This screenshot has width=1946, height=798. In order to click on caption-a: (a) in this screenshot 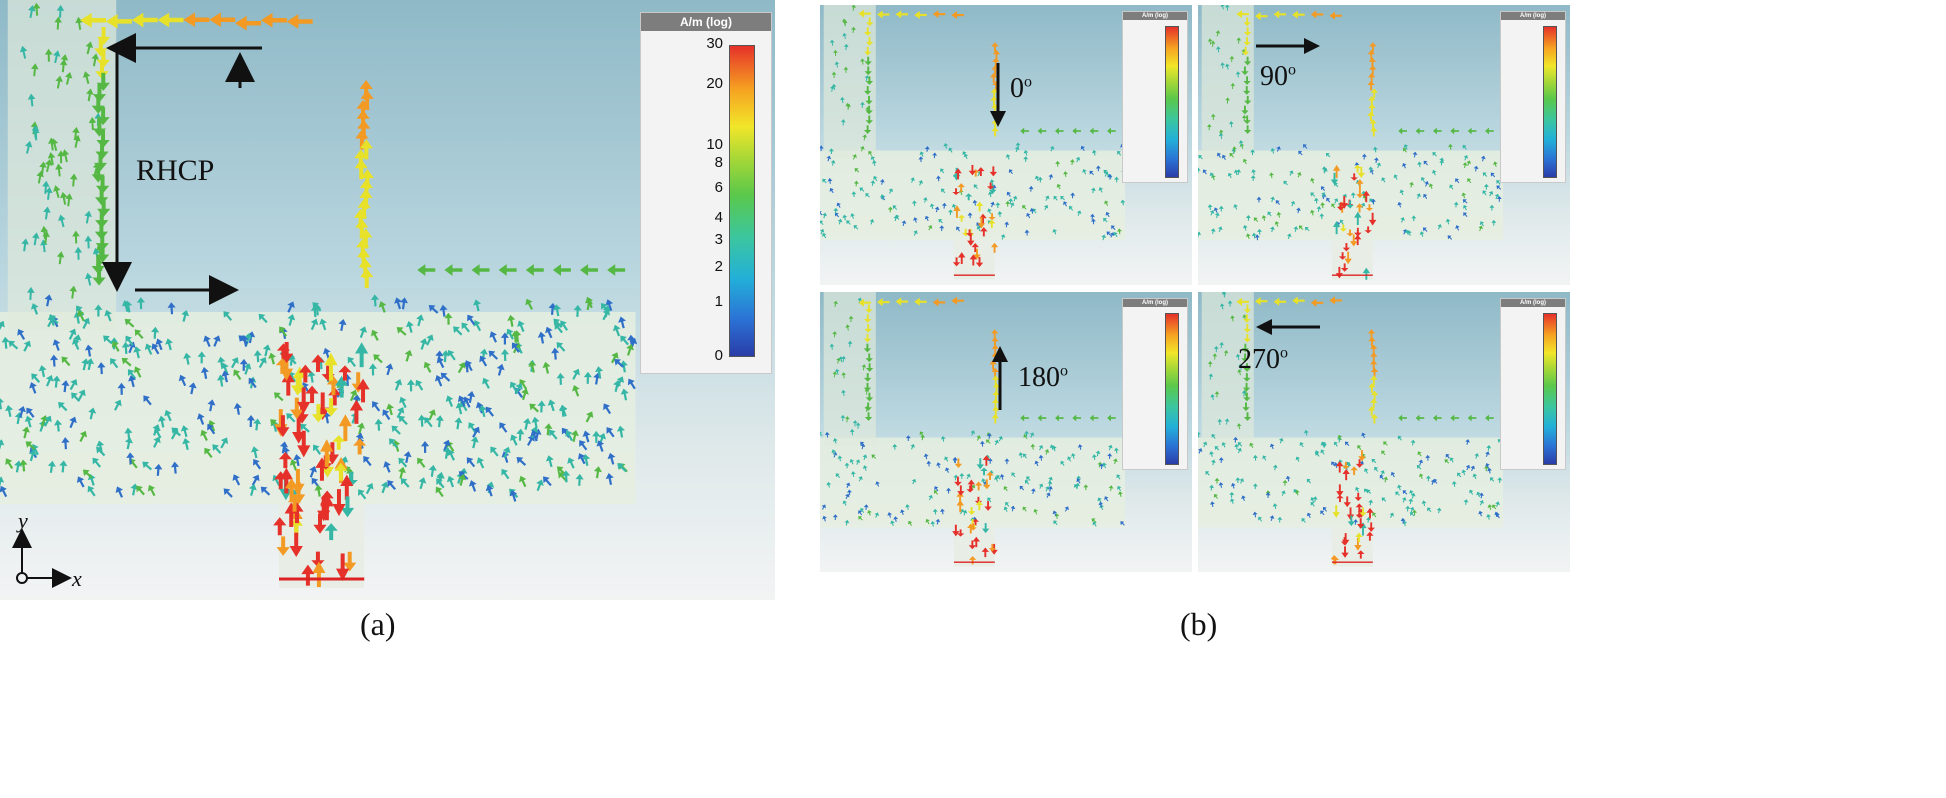, I will do `click(378, 624)`.